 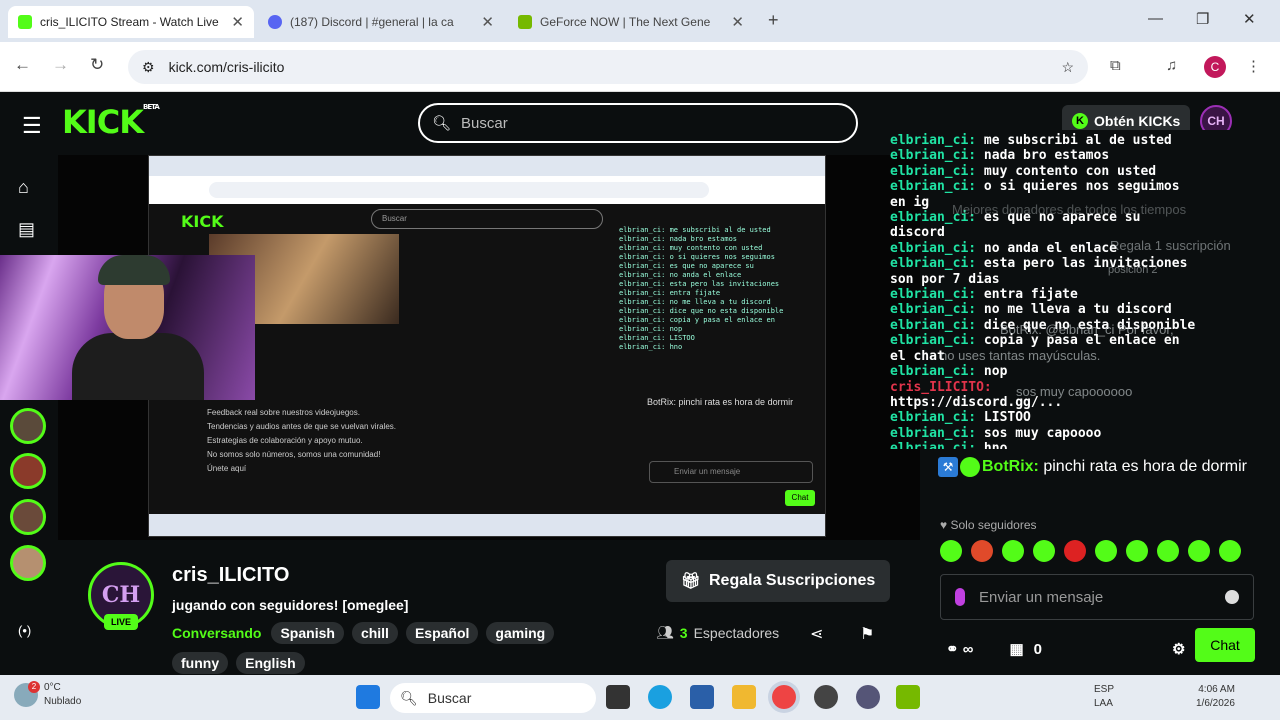 What do you see at coordinates (744, 697) in the screenshot?
I see `file-explorer-icon` at bounding box center [744, 697].